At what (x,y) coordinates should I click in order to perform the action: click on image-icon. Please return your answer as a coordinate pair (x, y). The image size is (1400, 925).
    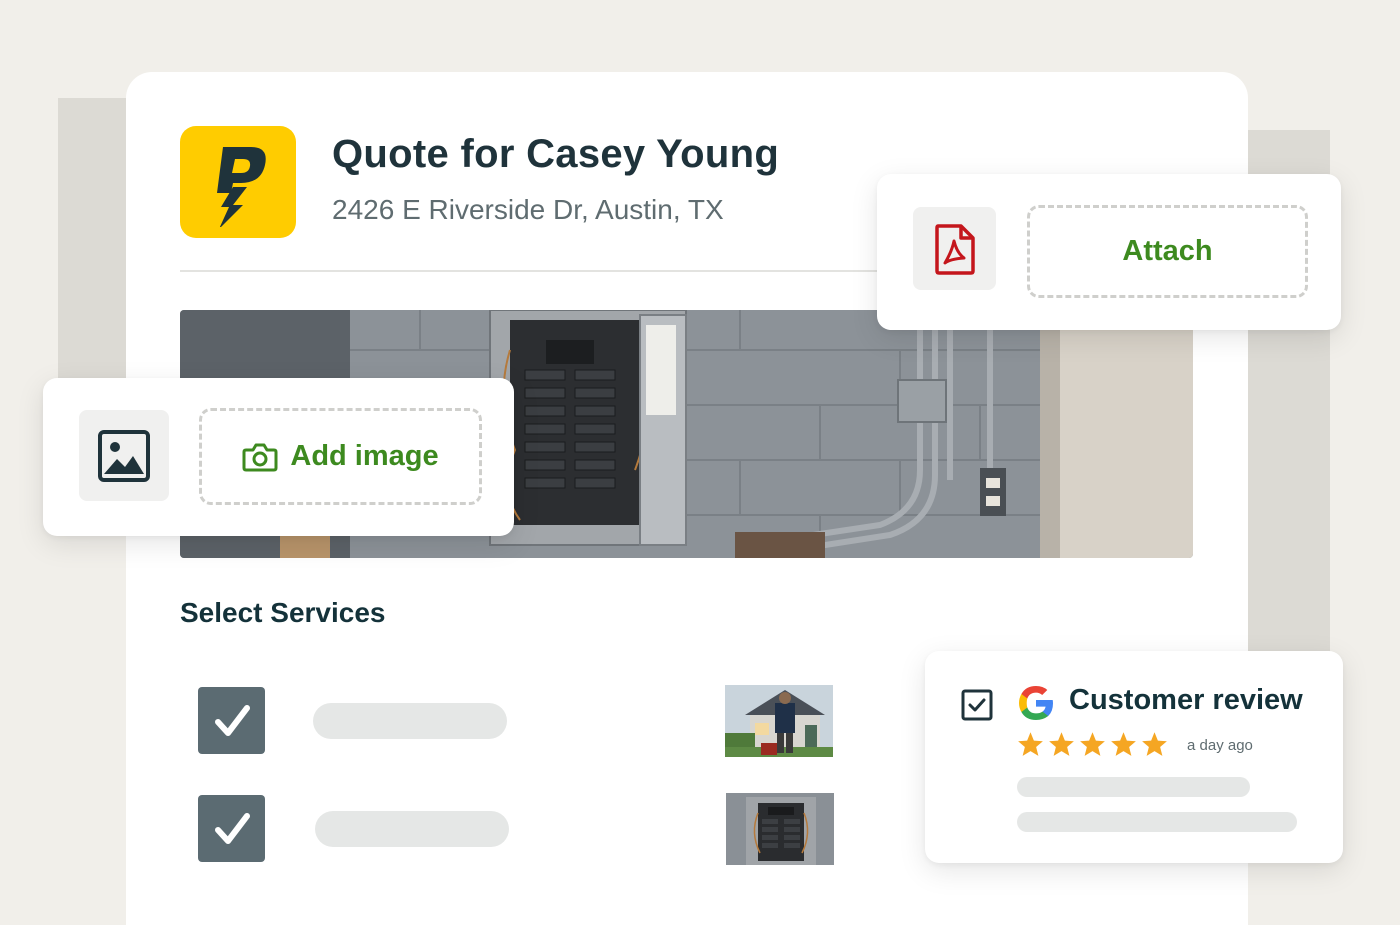
    Looking at the image, I should click on (124, 455).